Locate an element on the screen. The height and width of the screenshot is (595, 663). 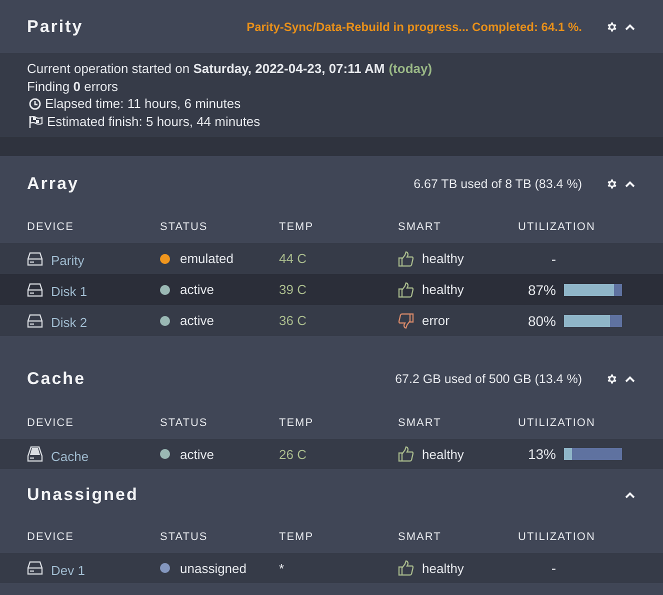
today-note: (today) is located at coordinates (410, 69).